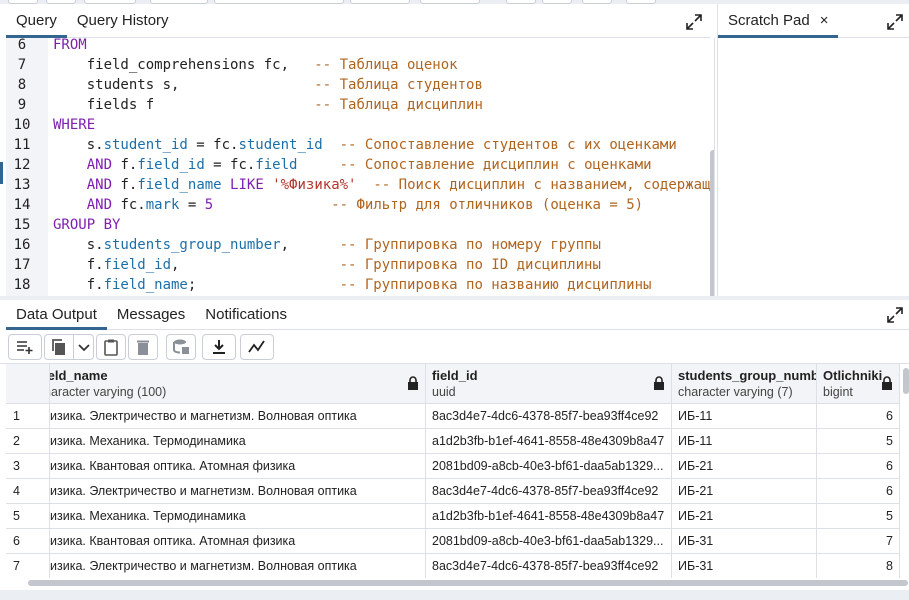 This screenshot has width=909, height=600. What do you see at coordinates (86, 225) in the screenshot?
I see `code-line: GROUP BY` at bounding box center [86, 225].